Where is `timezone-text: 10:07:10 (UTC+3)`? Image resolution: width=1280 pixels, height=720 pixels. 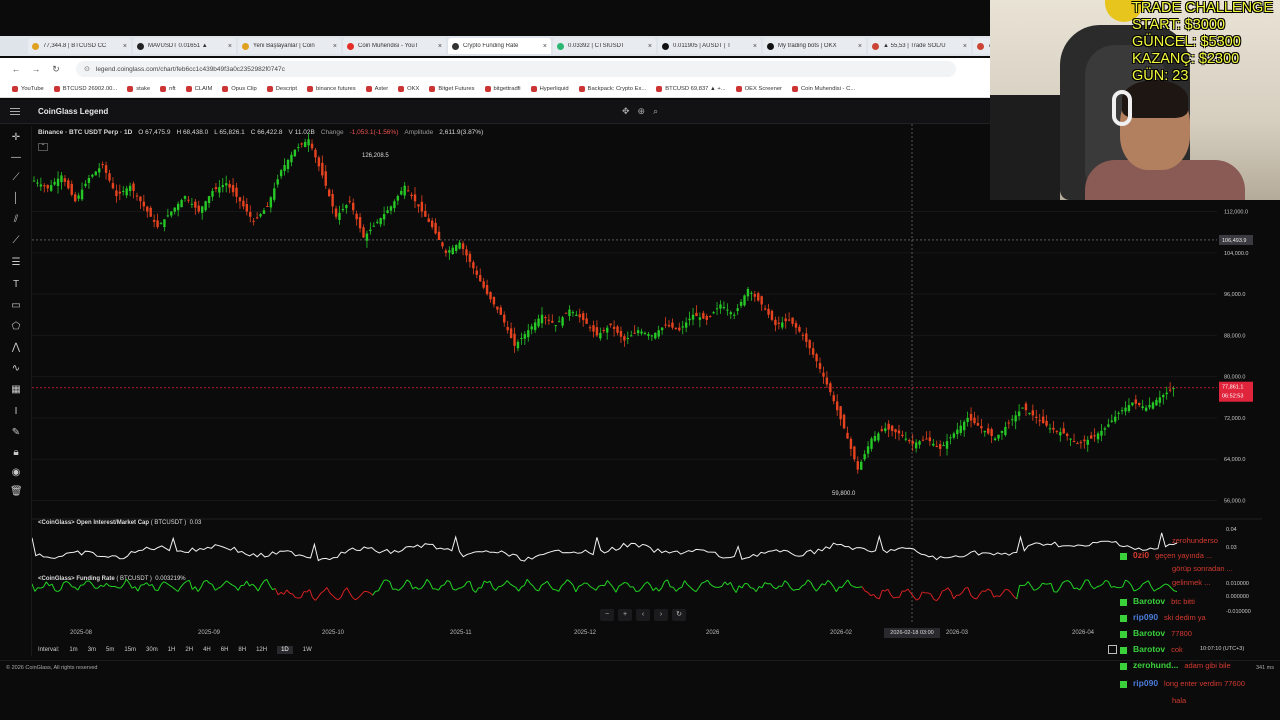 timezone-text: 10:07:10 (UTC+3) is located at coordinates (1222, 649).